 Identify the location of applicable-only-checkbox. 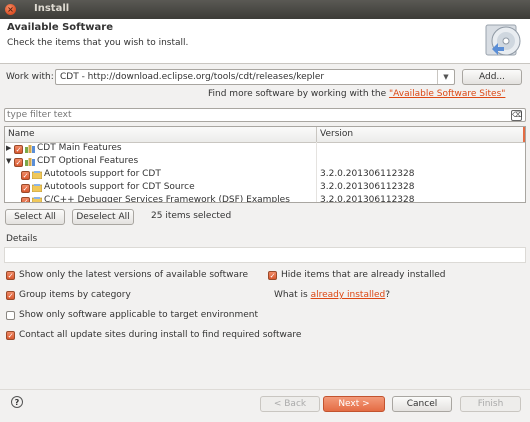
(10, 315).